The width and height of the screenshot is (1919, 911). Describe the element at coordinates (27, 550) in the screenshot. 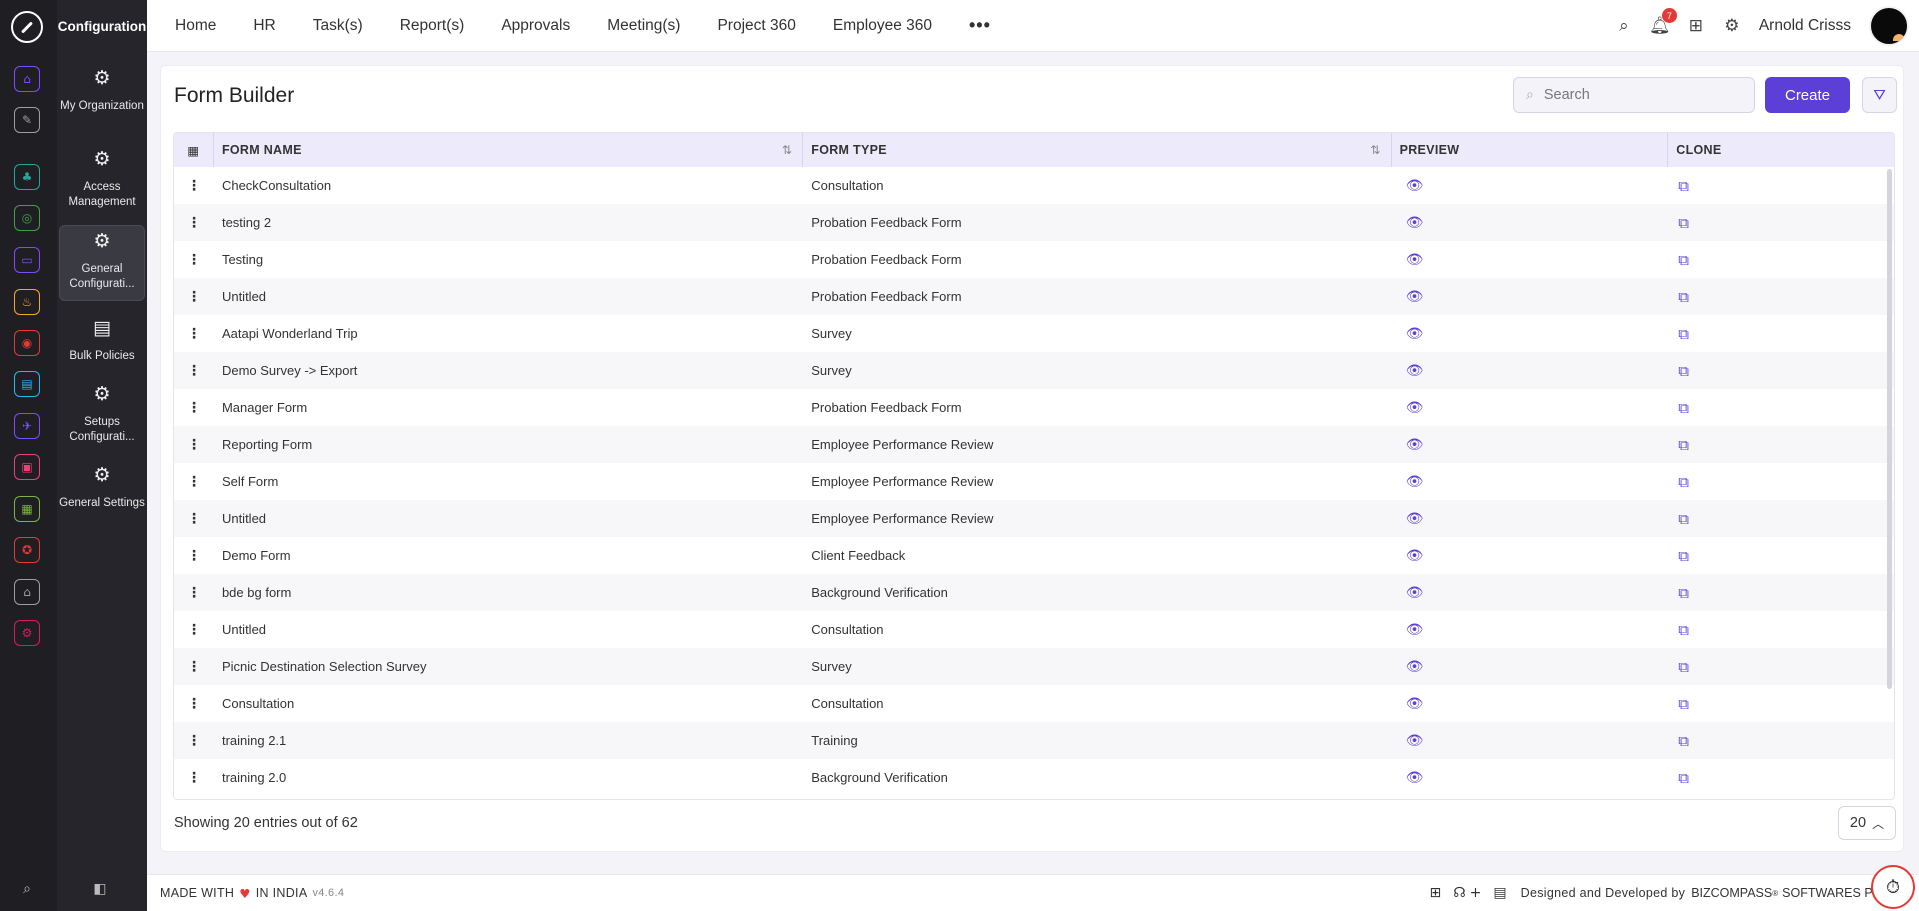

I see `rail-button: ✪` at that location.